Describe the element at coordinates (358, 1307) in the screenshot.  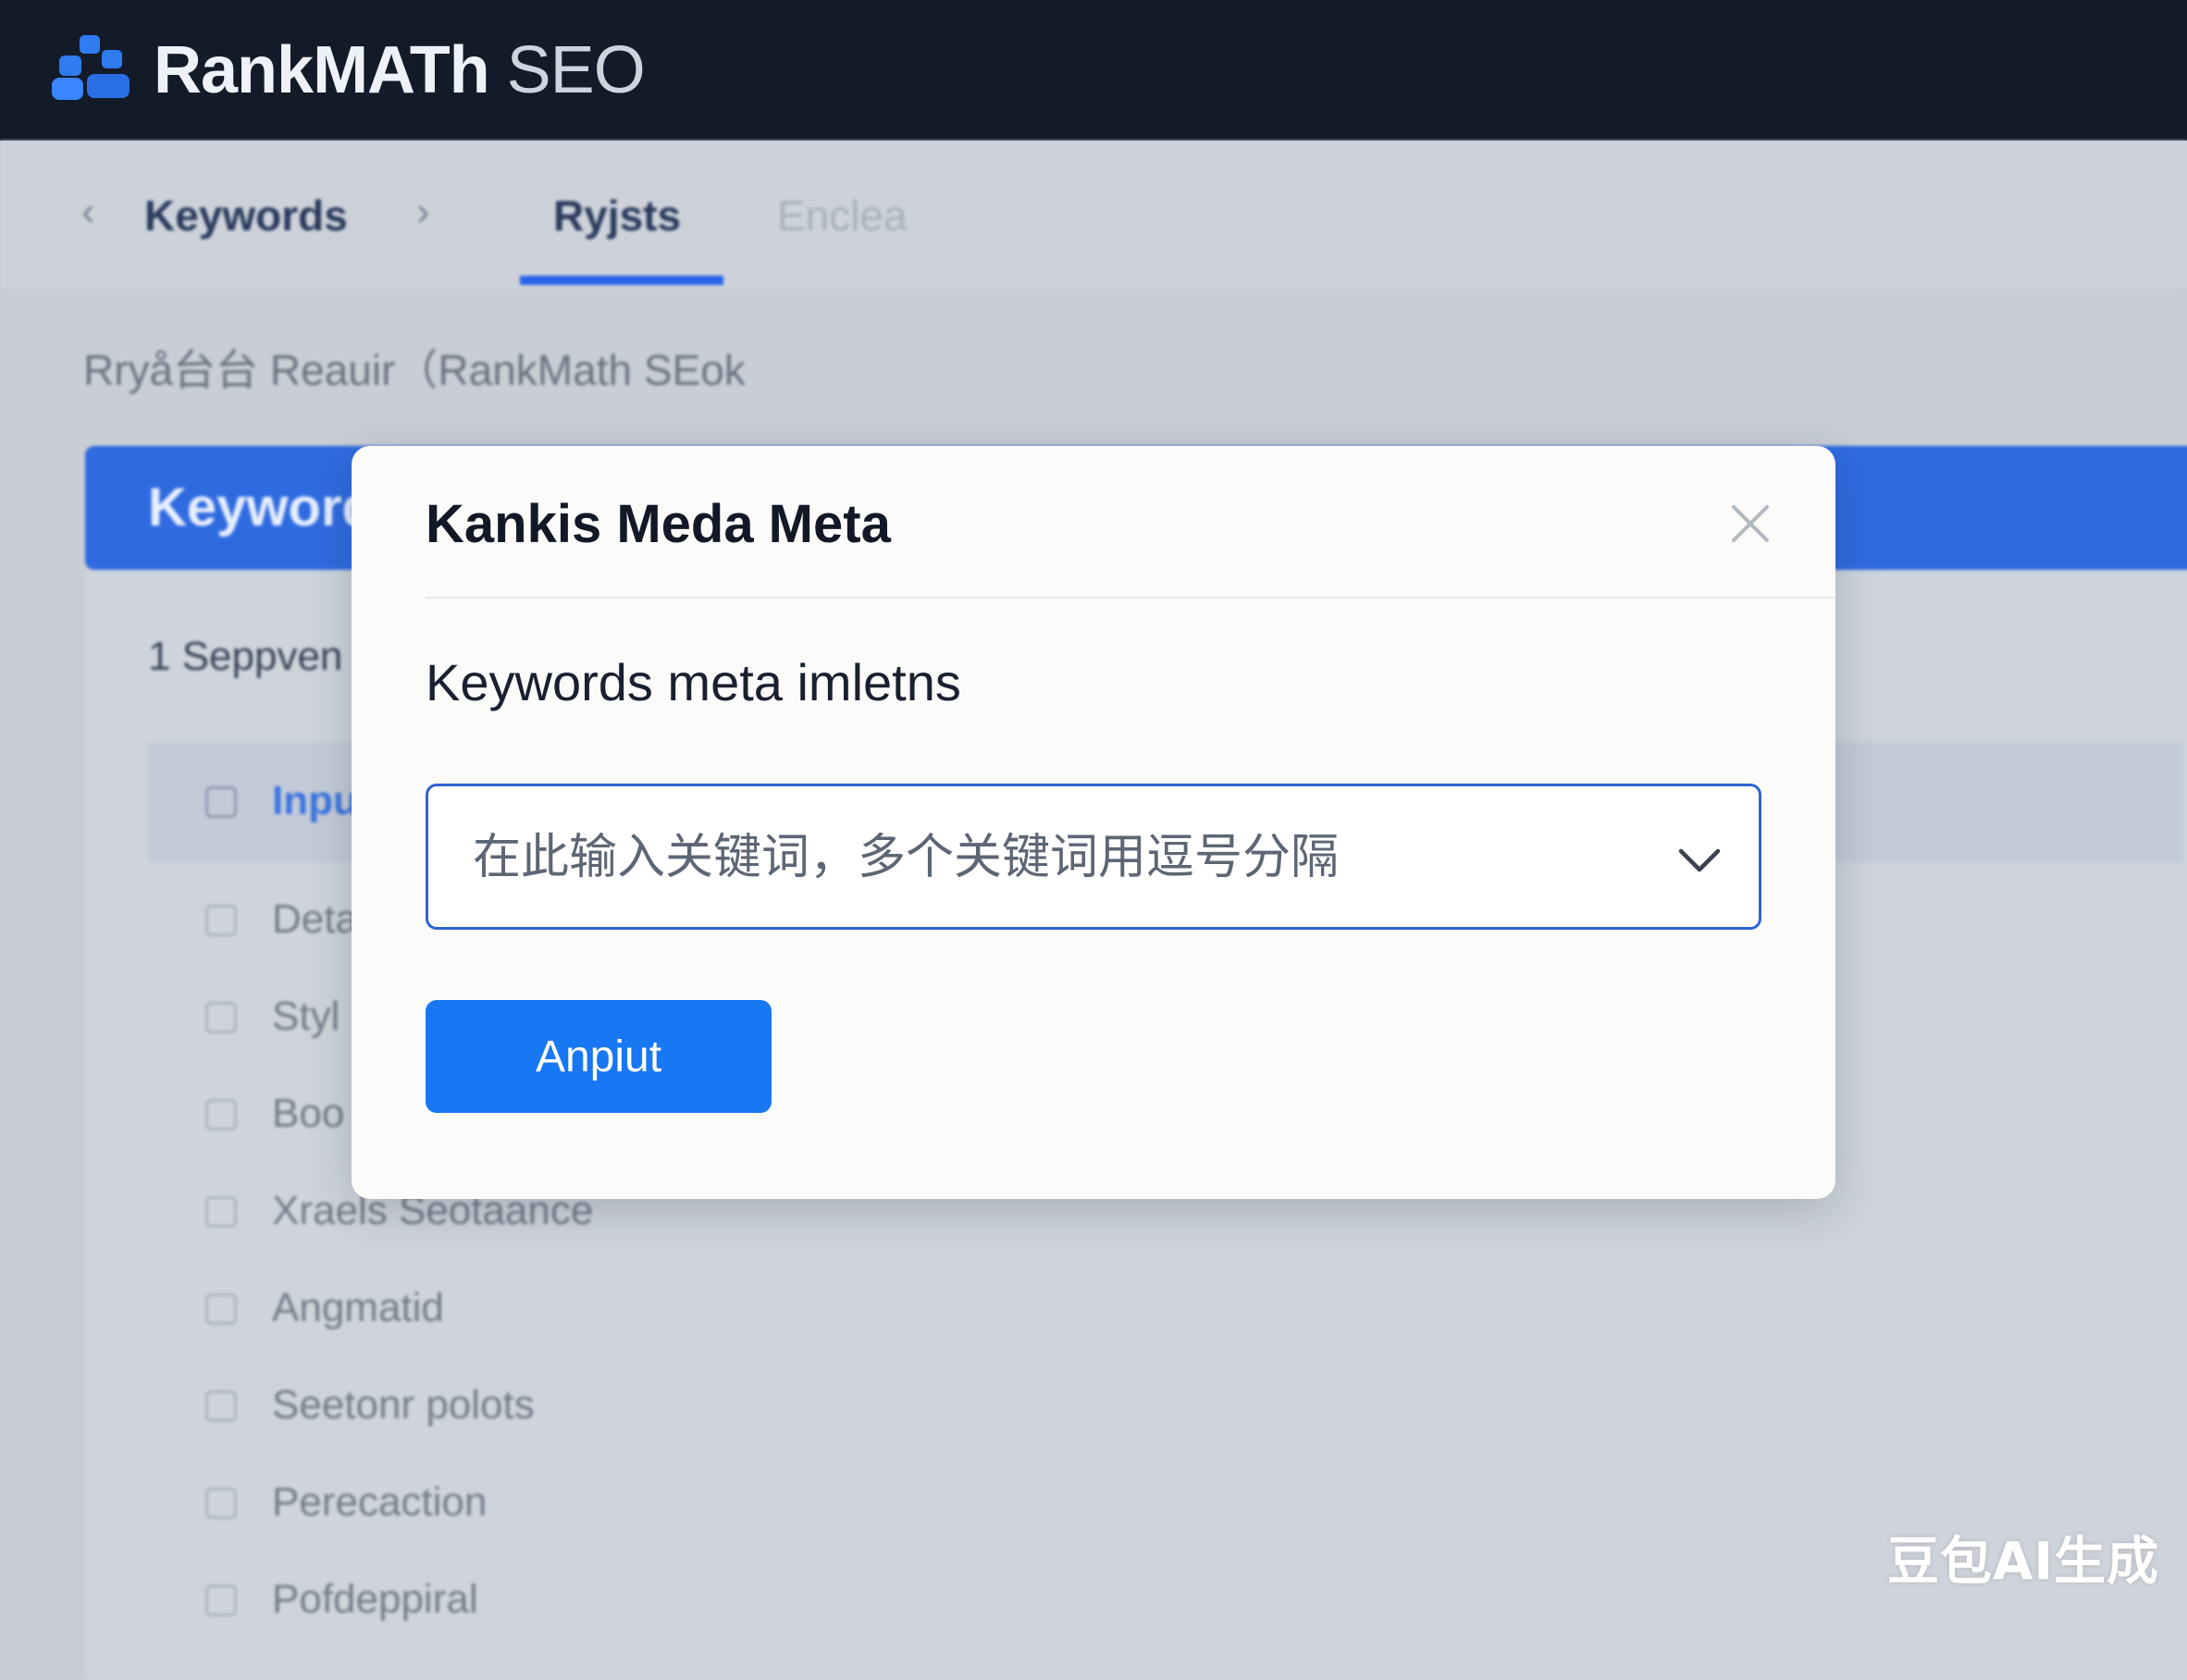
I see `list-item-label: Angmatid` at that location.